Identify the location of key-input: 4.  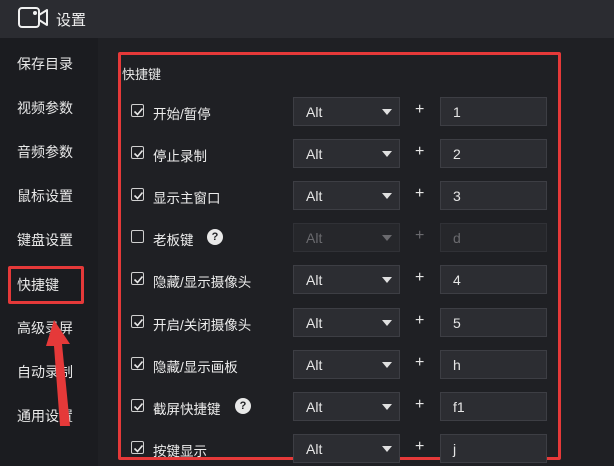
(493, 279).